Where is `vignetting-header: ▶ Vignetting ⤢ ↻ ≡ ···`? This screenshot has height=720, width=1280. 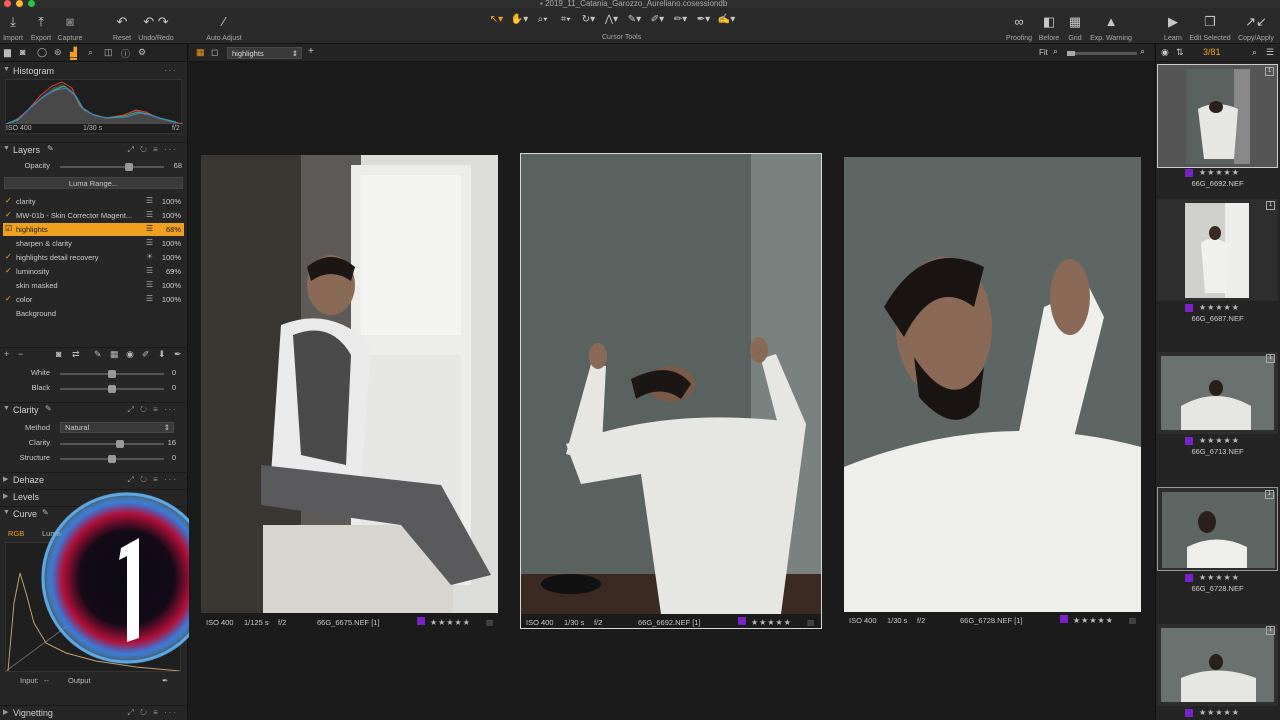 vignetting-header: ▶ Vignetting ⤢ ↻ ≡ ··· is located at coordinates (94, 712).